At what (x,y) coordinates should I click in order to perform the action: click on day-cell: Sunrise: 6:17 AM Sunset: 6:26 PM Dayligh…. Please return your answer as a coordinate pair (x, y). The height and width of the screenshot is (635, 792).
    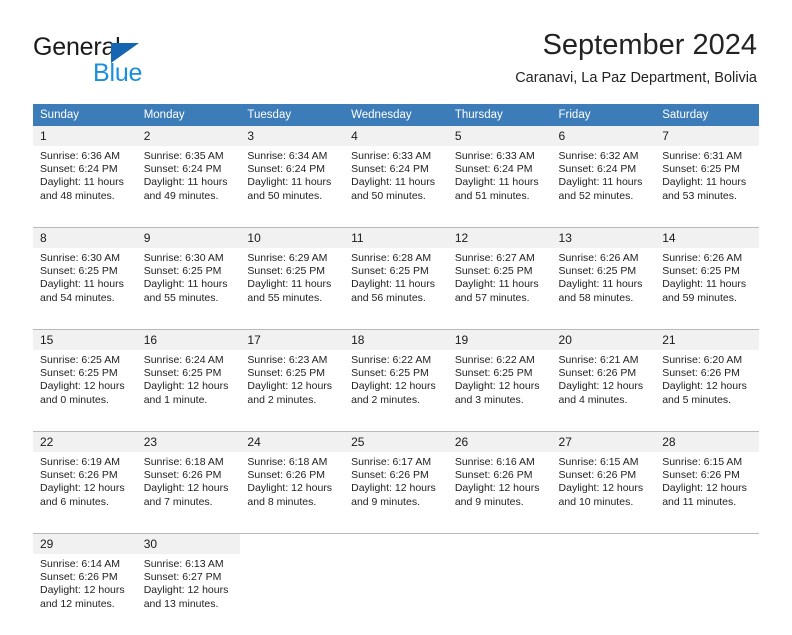
    Looking at the image, I should click on (396, 486).